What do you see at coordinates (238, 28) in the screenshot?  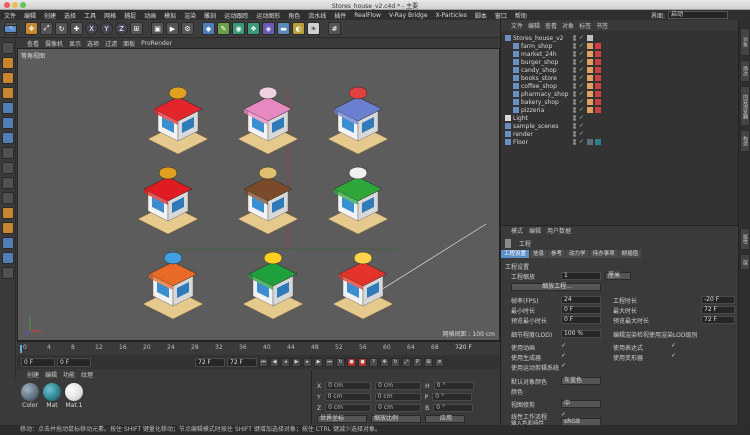 I see `subdivision-icon: ◉` at bounding box center [238, 28].